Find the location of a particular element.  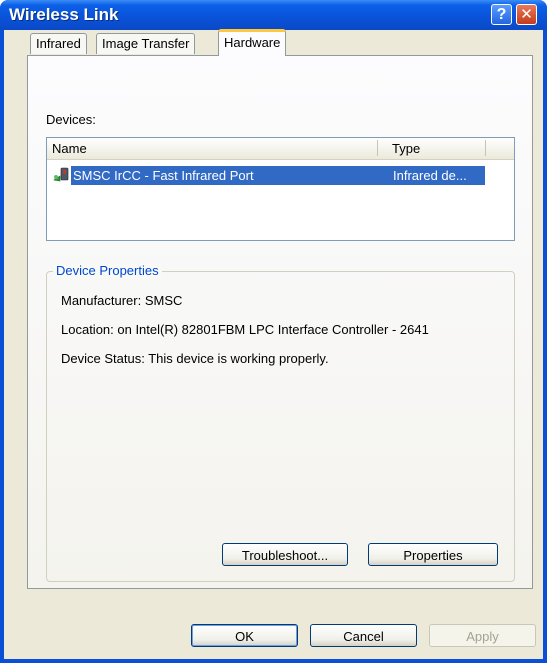

cancel-button: Cancel is located at coordinates (363, 635).